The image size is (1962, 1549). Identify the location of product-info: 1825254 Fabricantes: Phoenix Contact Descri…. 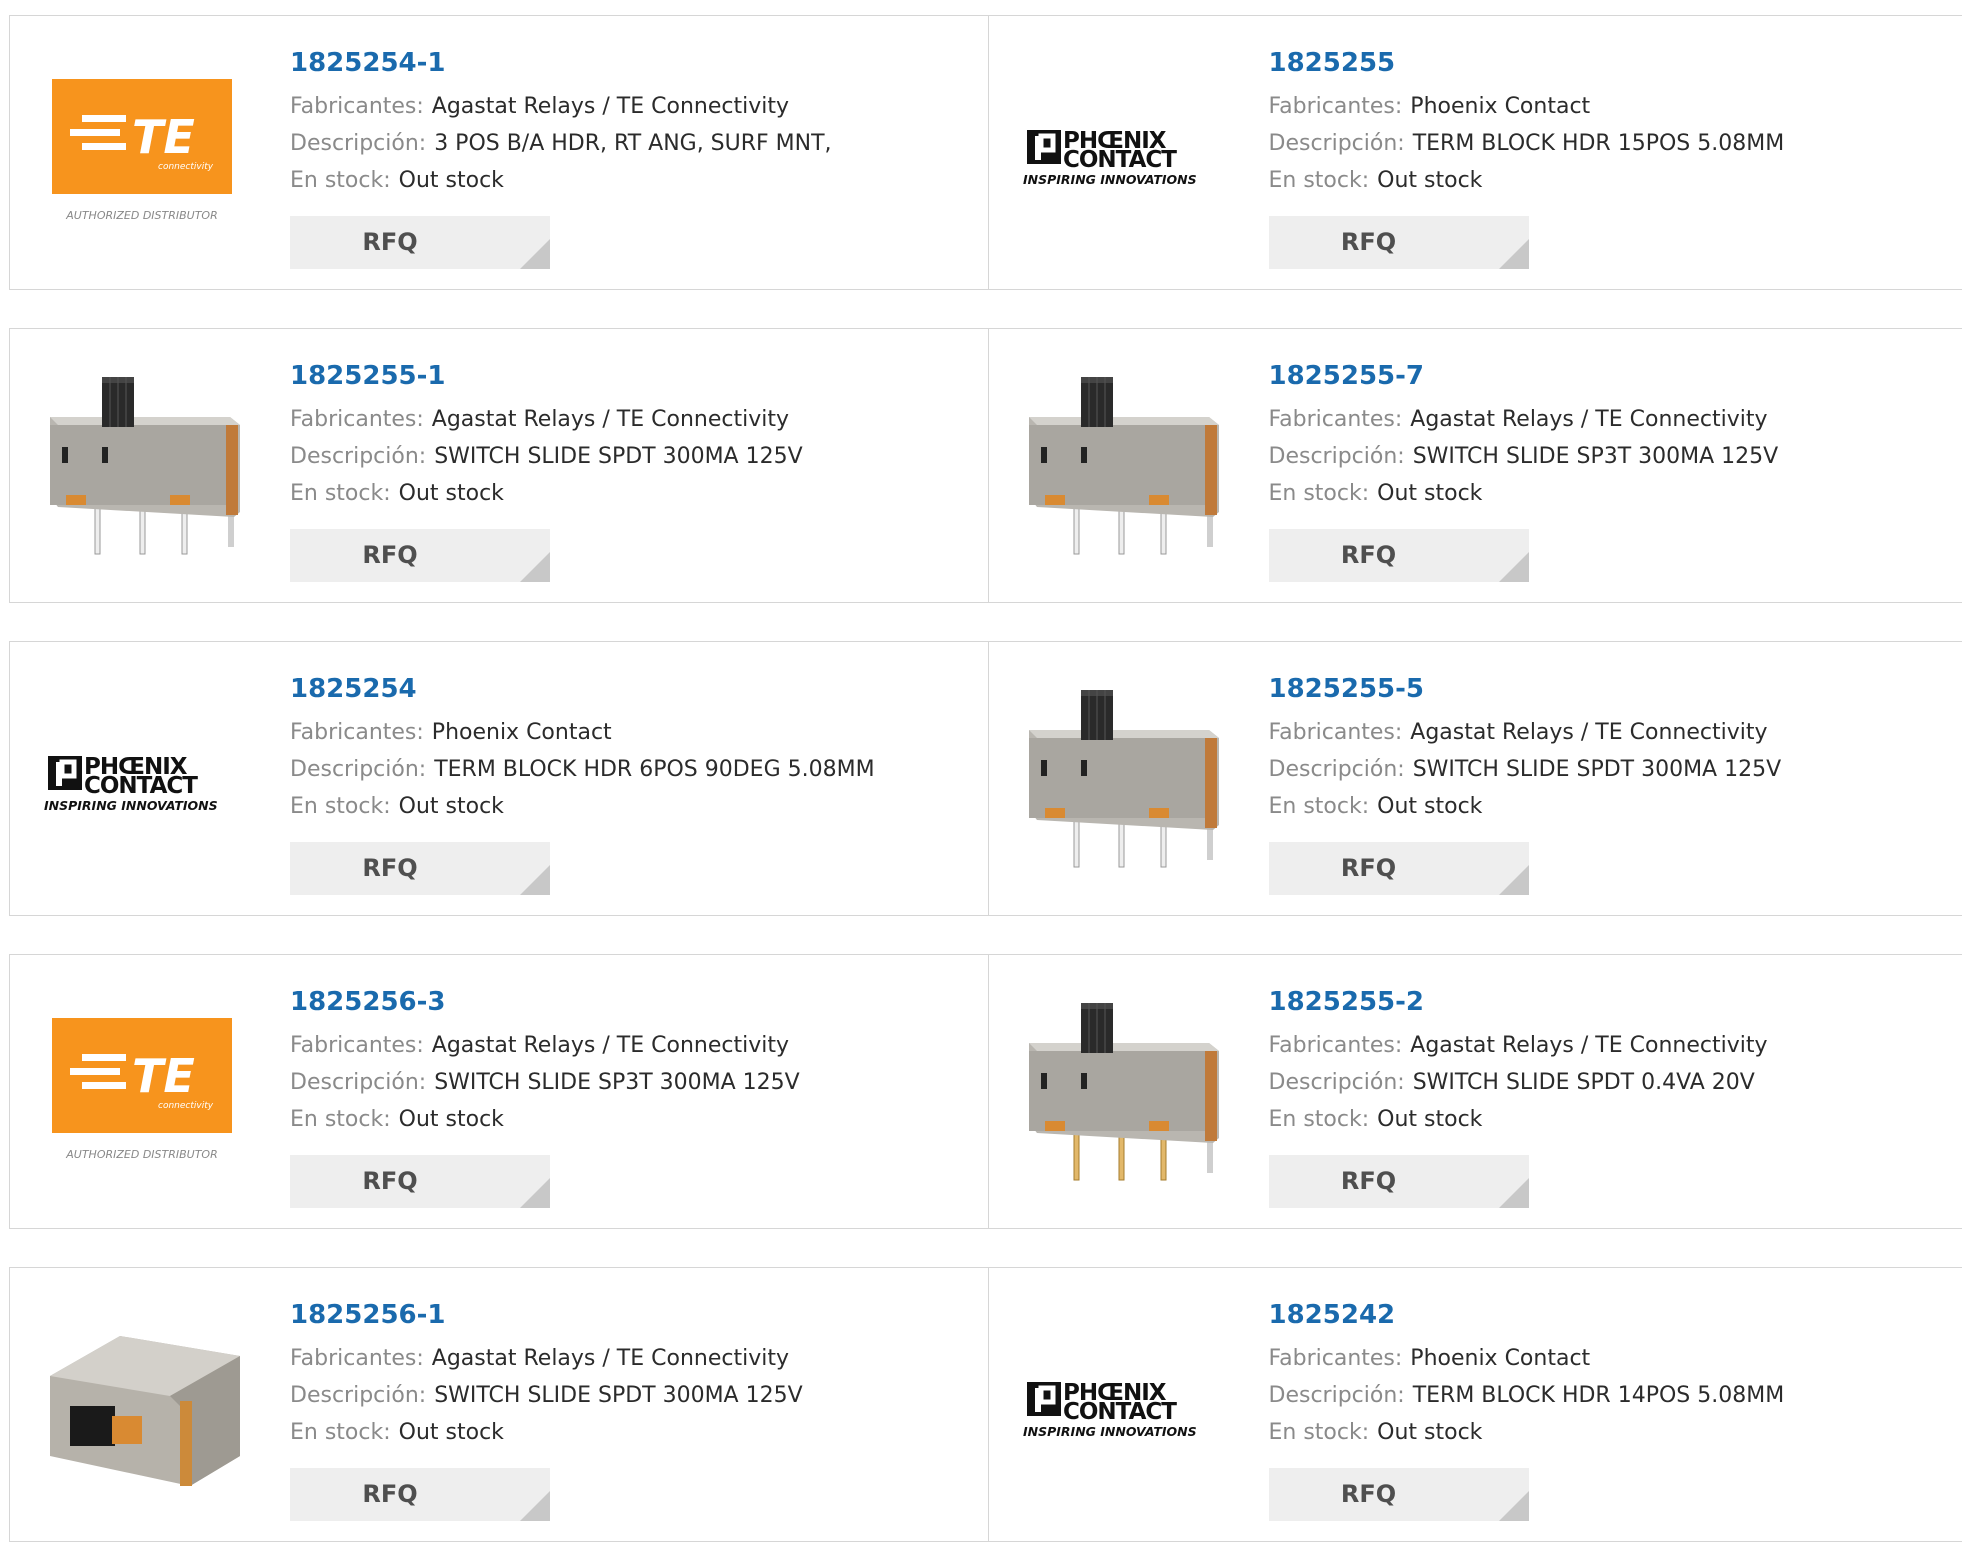
(582, 748).